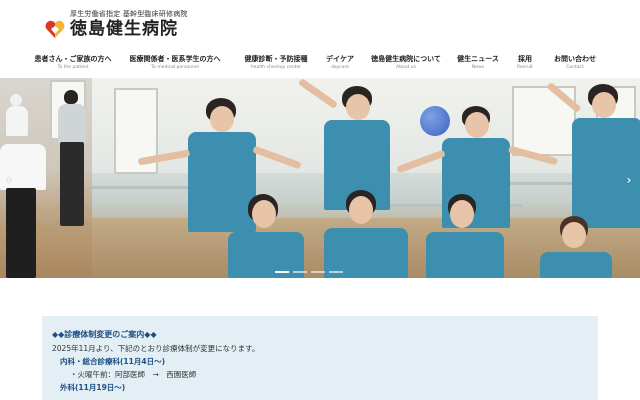  What do you see at coordinates (525, 67) in the screenshot?
I see `nav-label-en: Recruit` at bounding box center [525, 67].